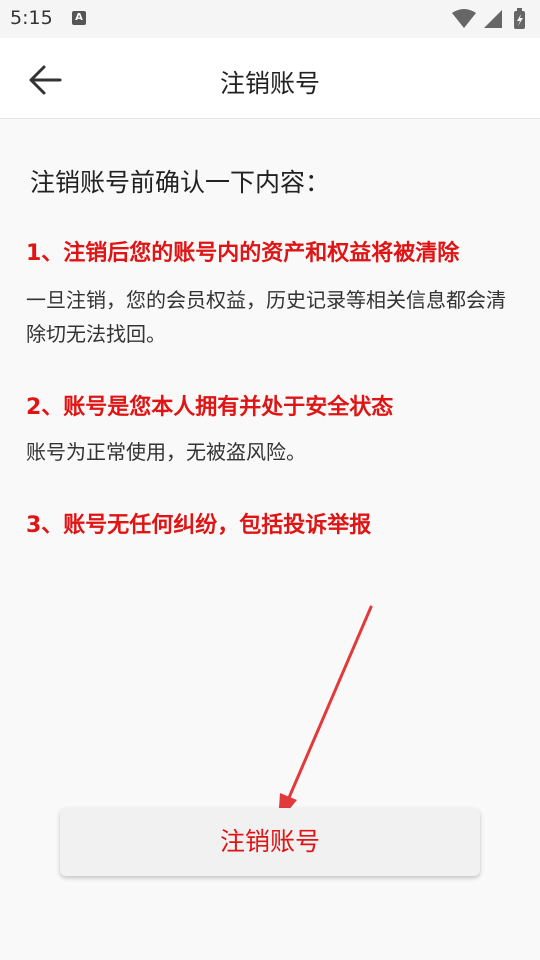 The width and height of the screenshot is (540, 960). I want to click on requirement-1-description: 一旦注销，您的会员权益，历史记录等相关信息都会清除切无法找回。, so click(266, 317).